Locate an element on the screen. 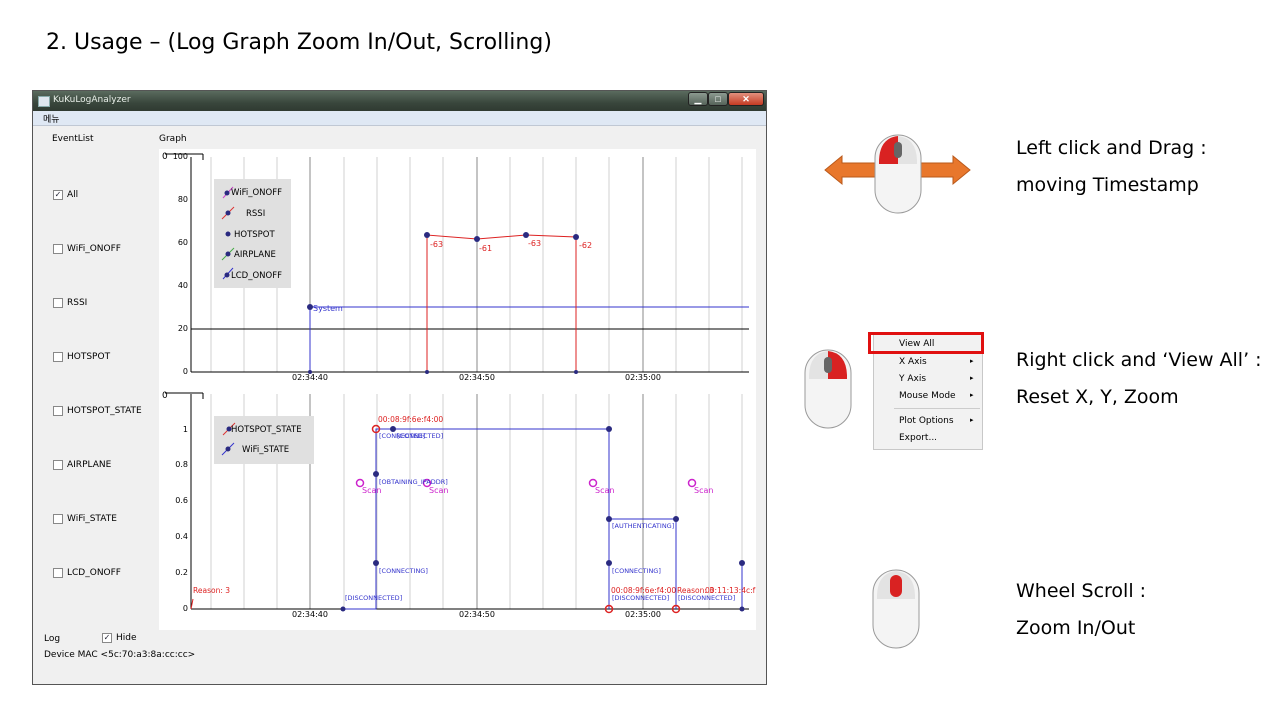 Image resolution: width=1280 pixels, height=720 pixels. mouse-right-click-illustration is located at coordinates (828, 389).